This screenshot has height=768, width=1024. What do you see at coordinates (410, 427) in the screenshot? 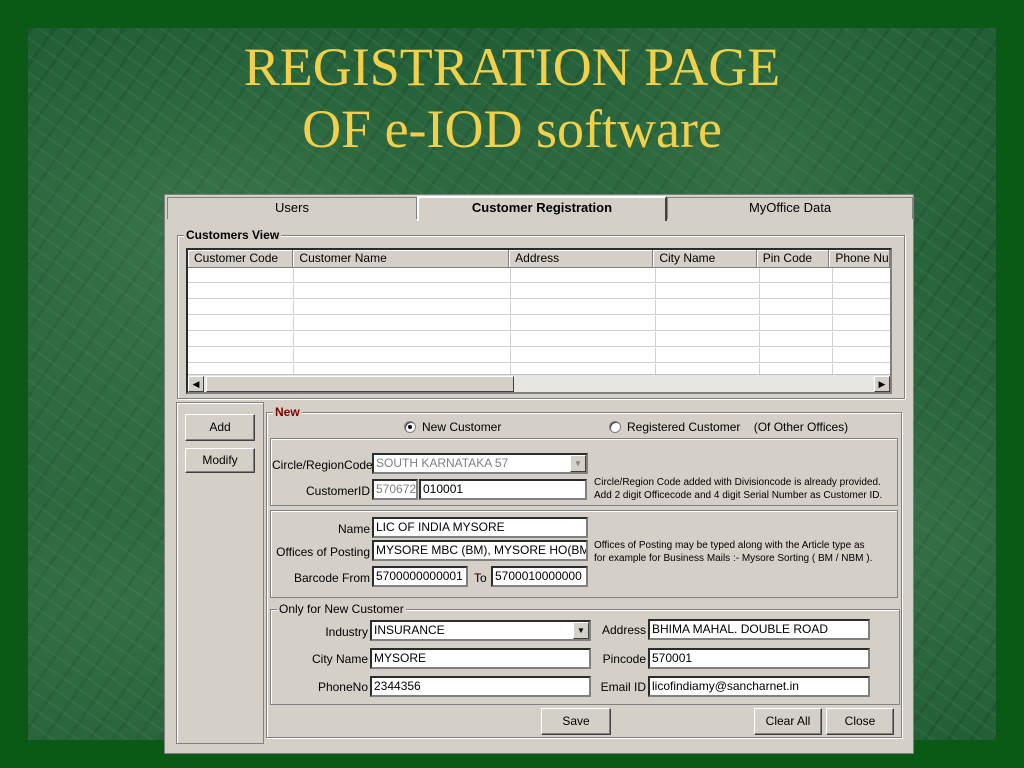
I see `new-customer-radio` at bounding box center [410, 427].